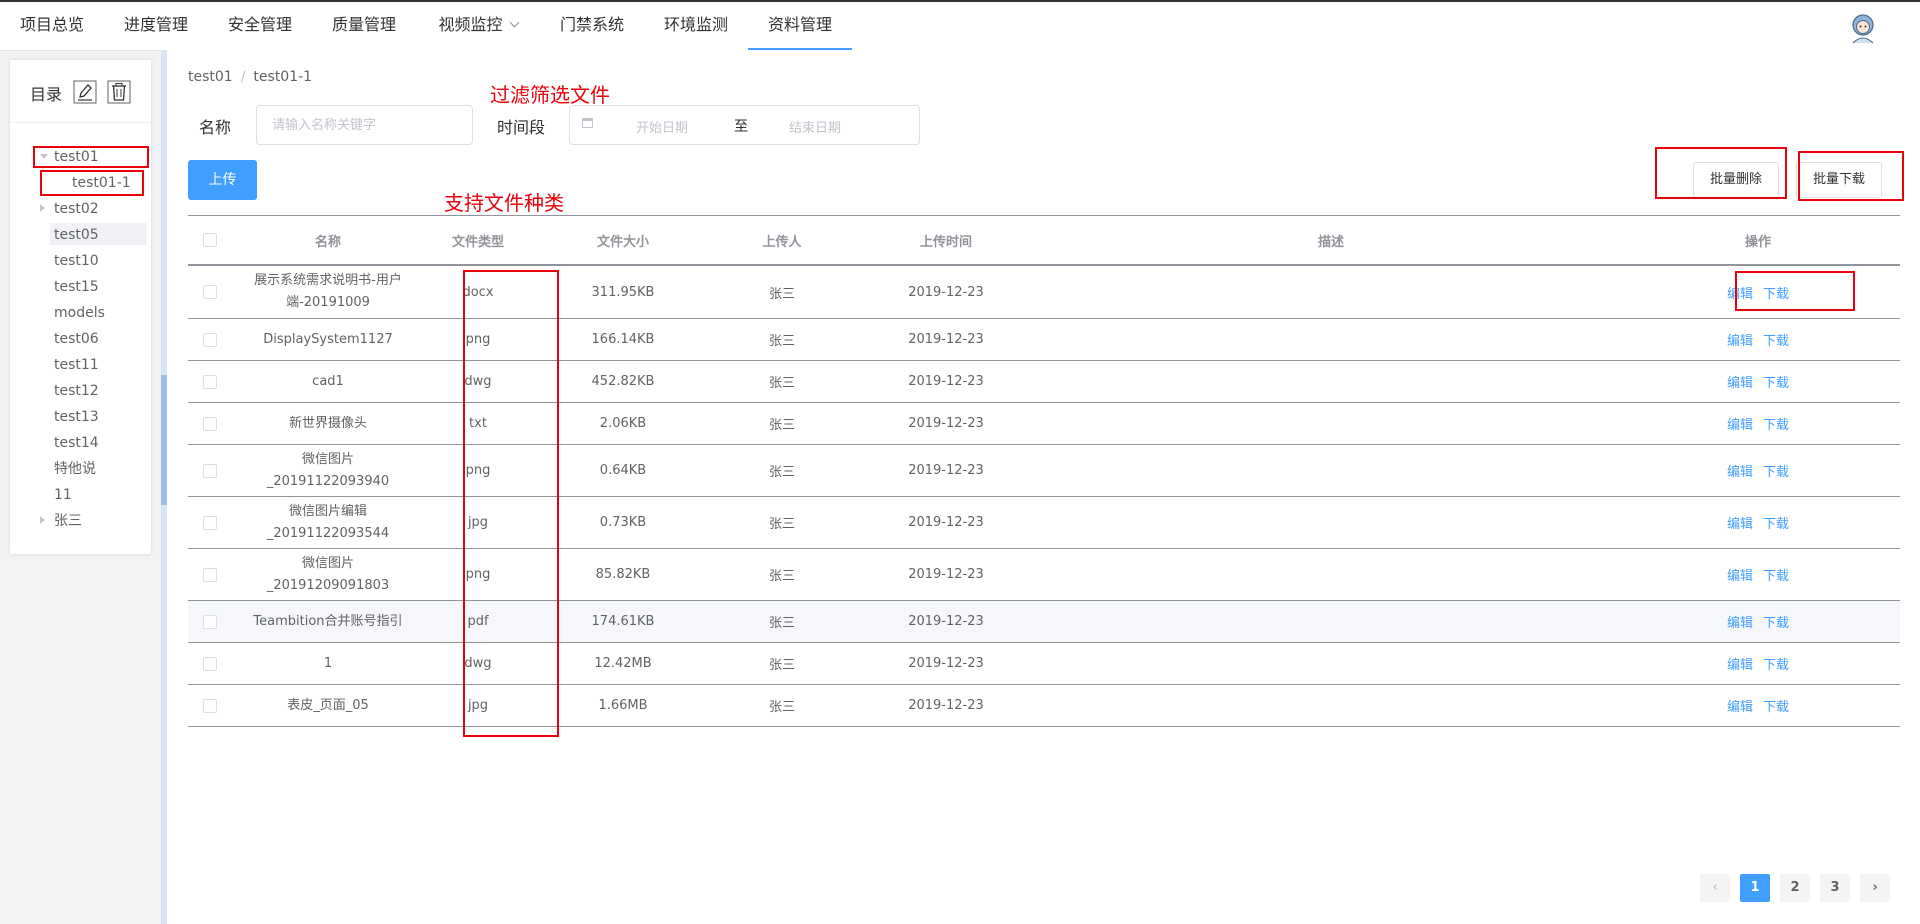  I want to click on row-file-size: 0.73KB, so click(623, 522).